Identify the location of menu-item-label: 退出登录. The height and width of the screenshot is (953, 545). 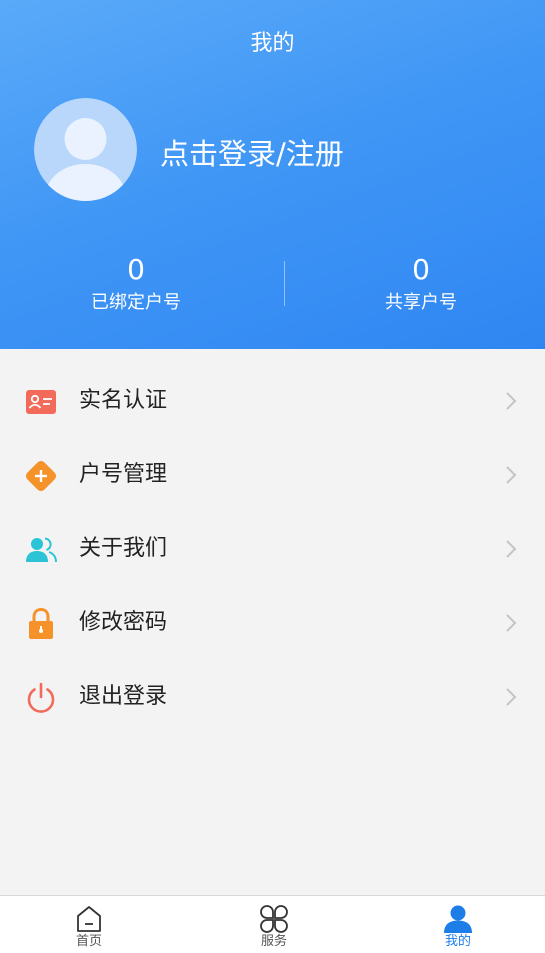
(123, 696).